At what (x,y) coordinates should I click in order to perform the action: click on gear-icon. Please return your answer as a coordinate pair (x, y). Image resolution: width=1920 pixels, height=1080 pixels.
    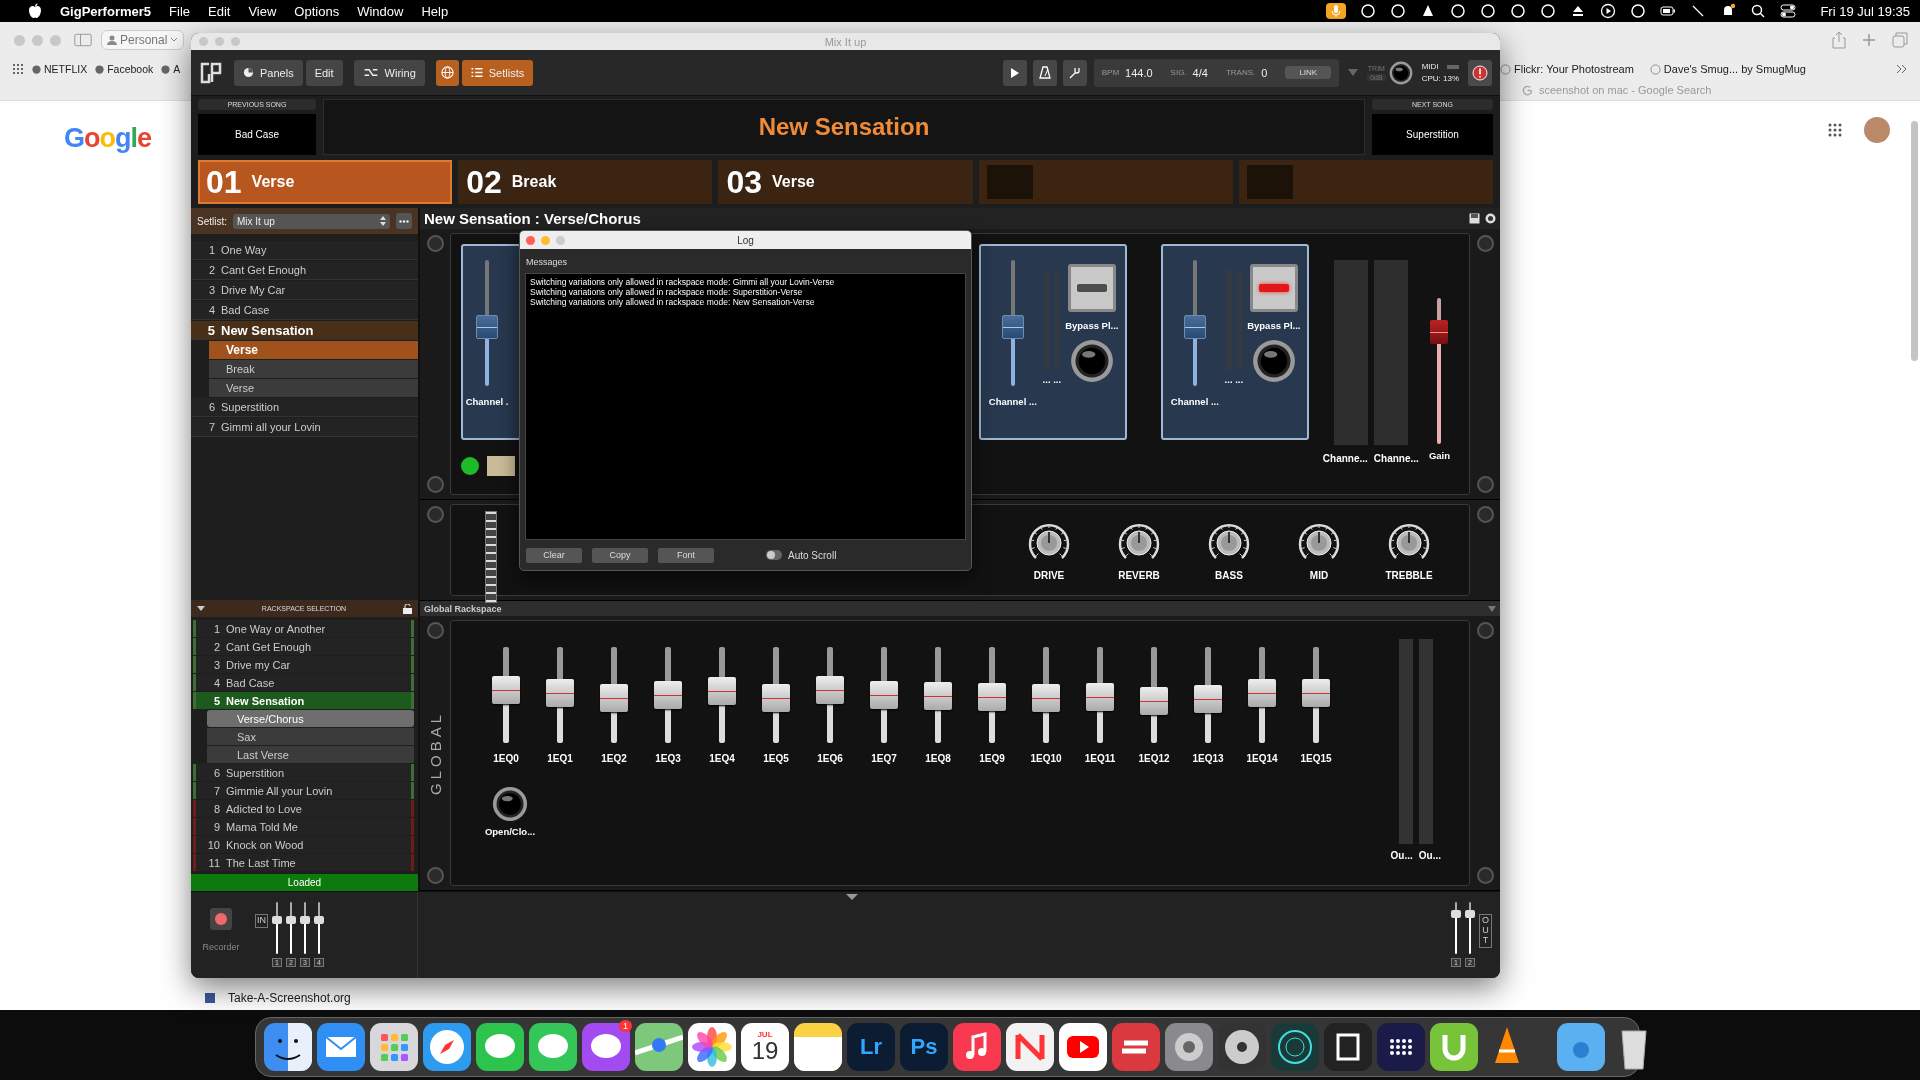
    Looking at the image, I should click on (1189, 1047).